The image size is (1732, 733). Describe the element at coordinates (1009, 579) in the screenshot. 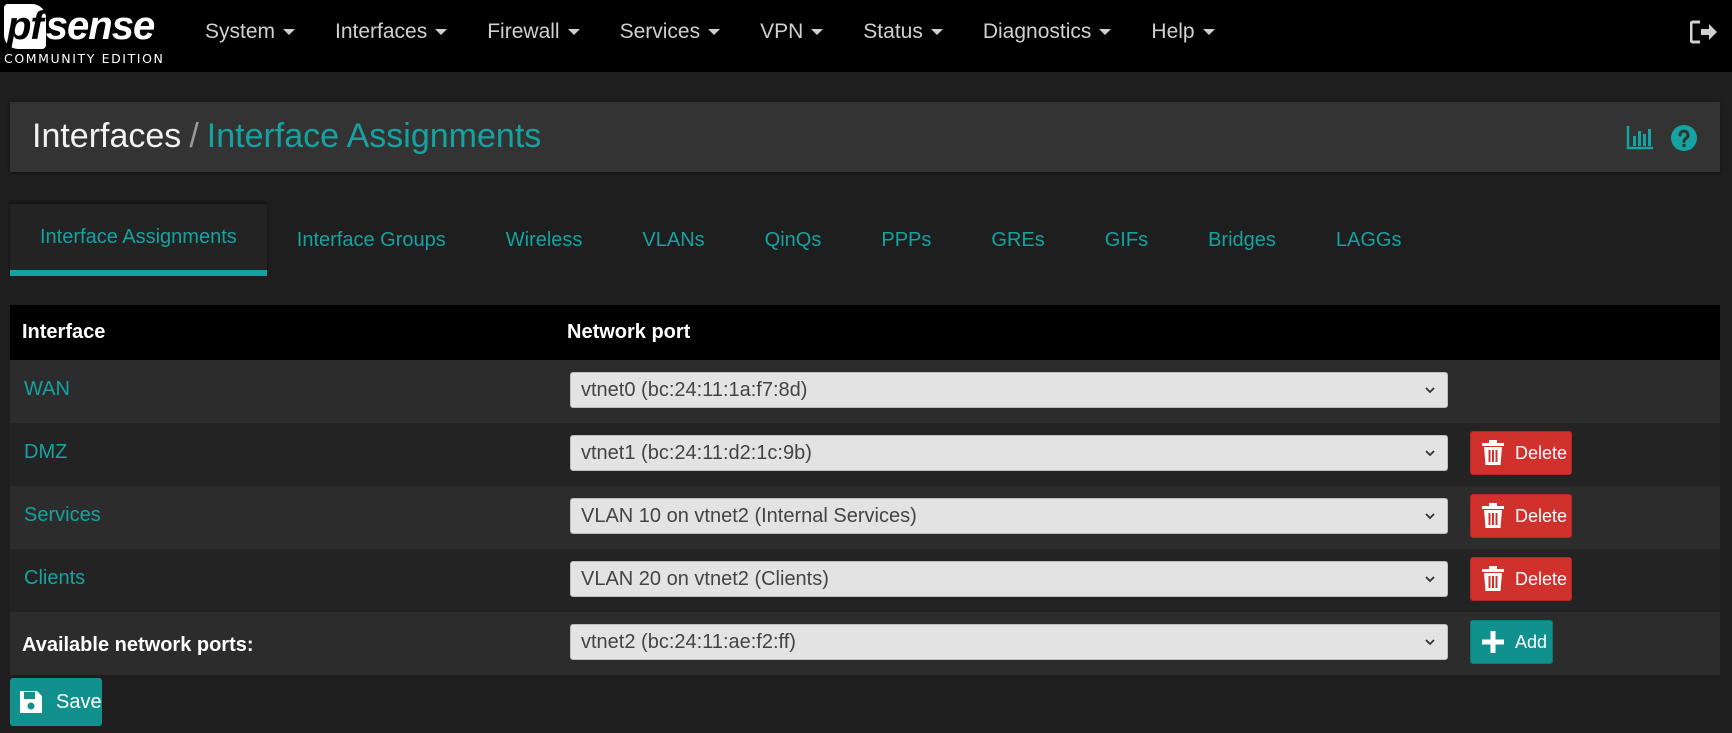

I see `network-port-select: VLAN 20 on vtnet2 (Clients)` at that location.